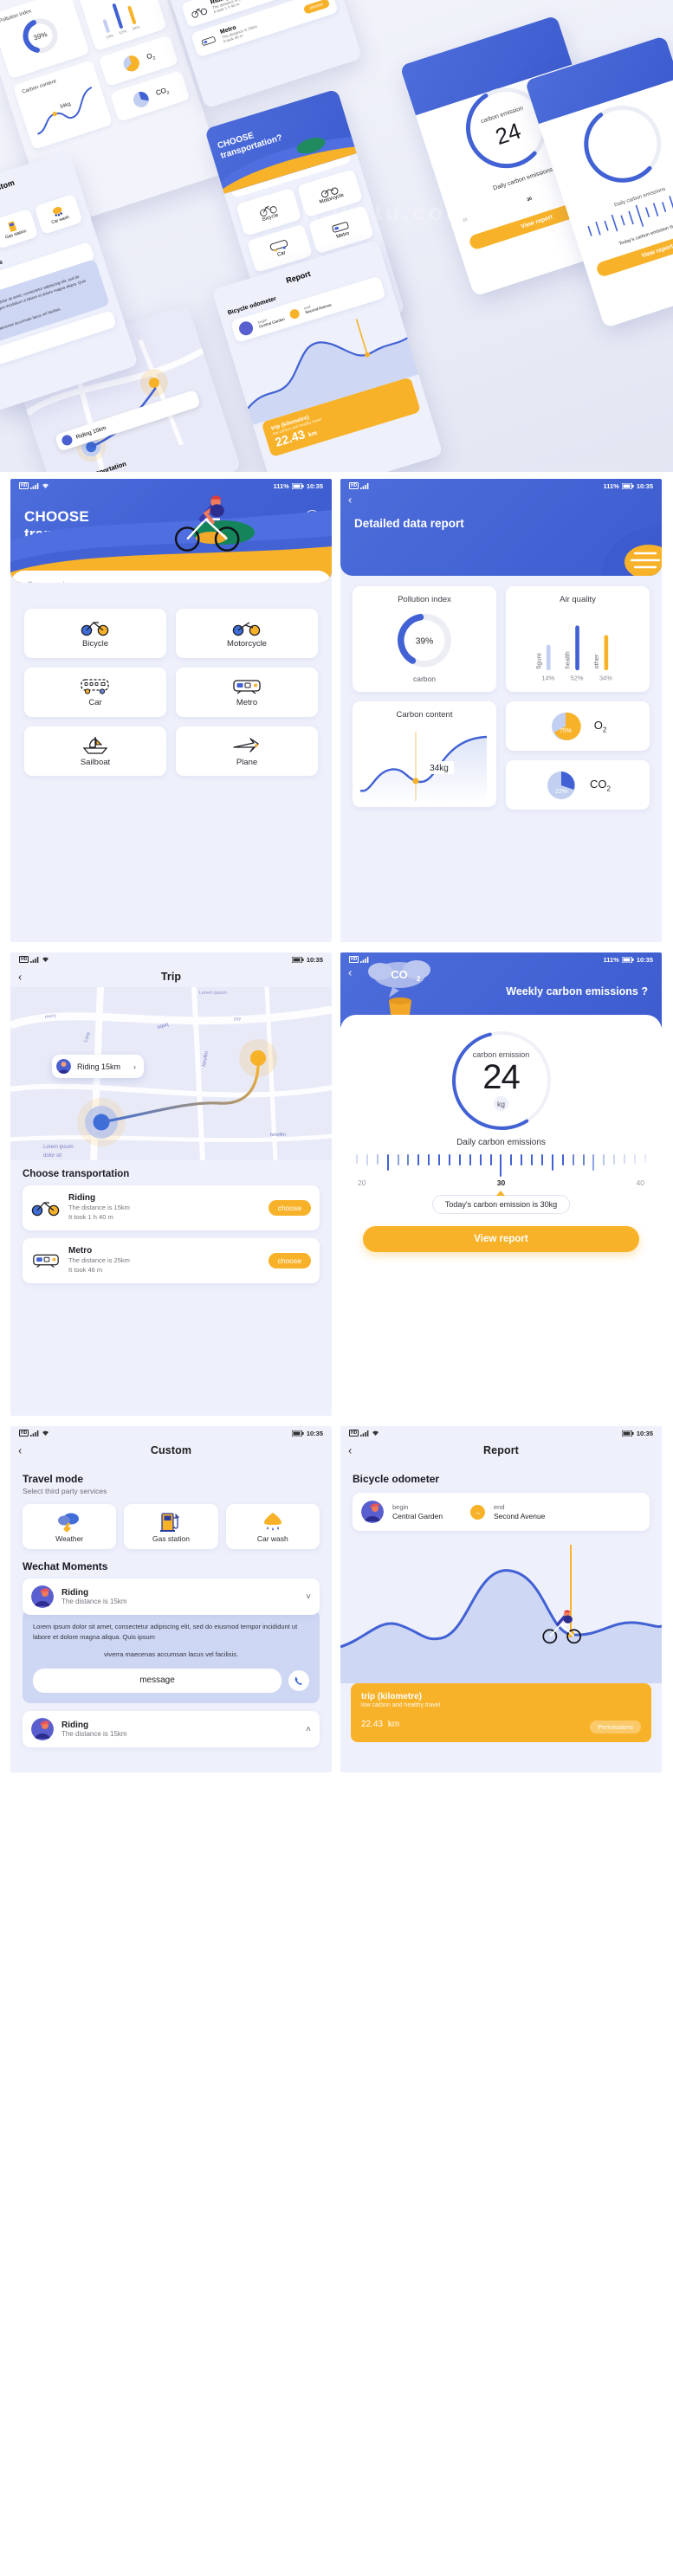  I want to click on svg-text: 39%, so click(41, 36).